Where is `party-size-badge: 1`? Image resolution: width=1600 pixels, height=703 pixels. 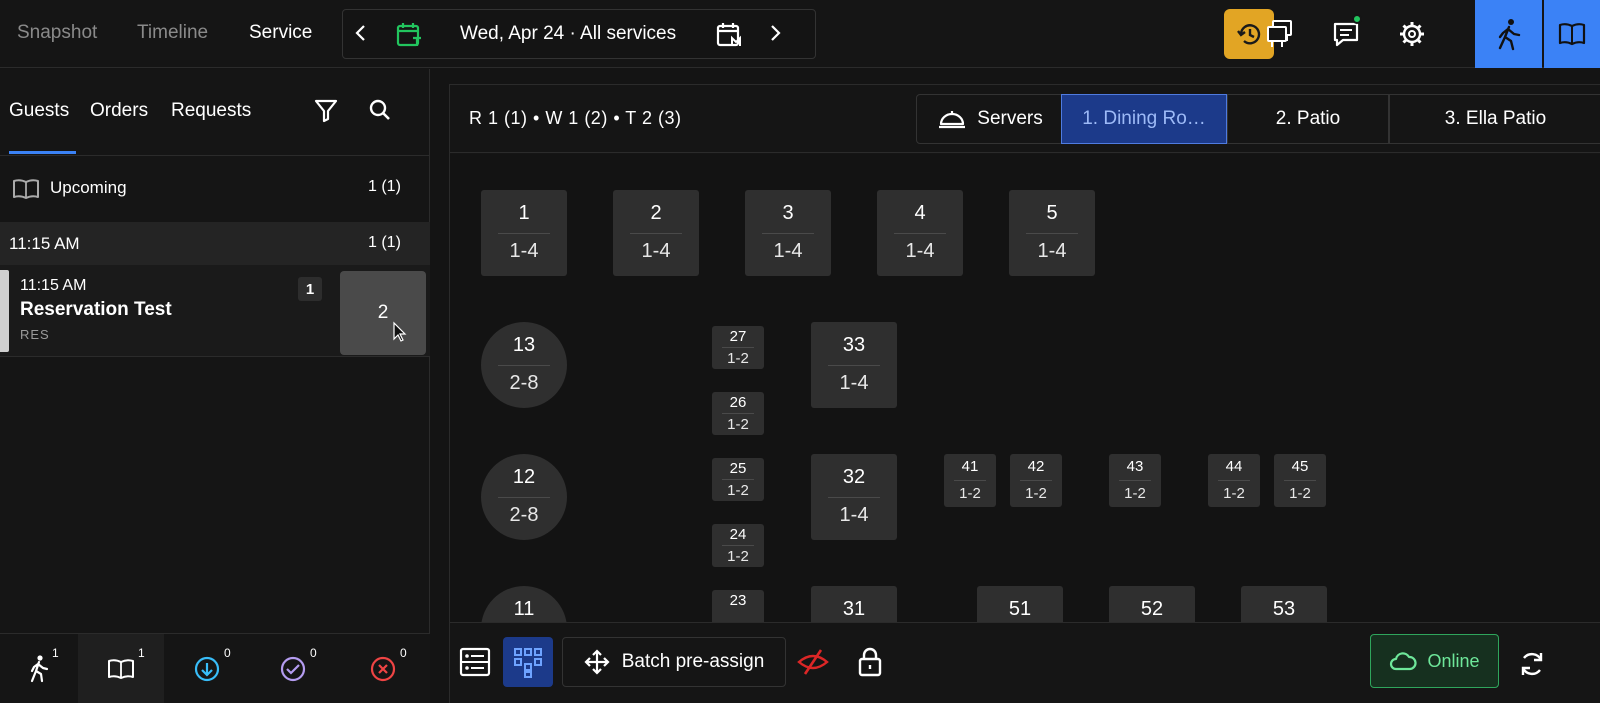 party-size-badge: 1 is located at coordinates (310, 289).